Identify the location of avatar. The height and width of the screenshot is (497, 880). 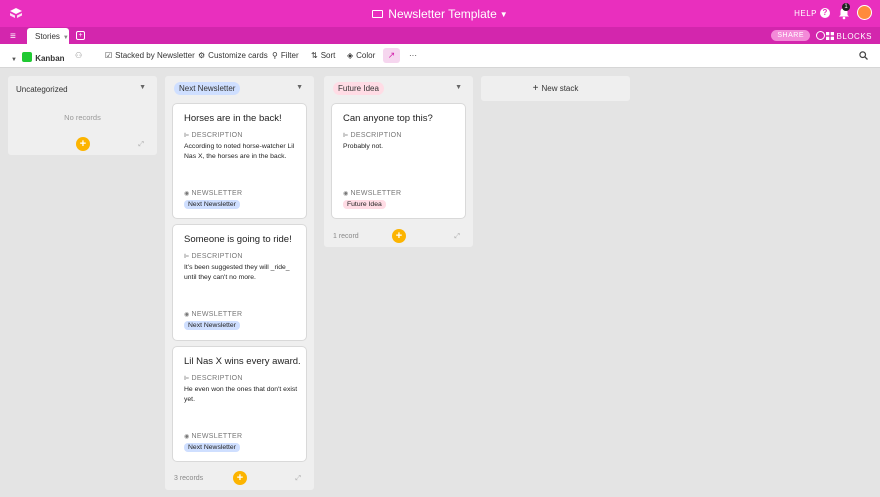
(864, 12).